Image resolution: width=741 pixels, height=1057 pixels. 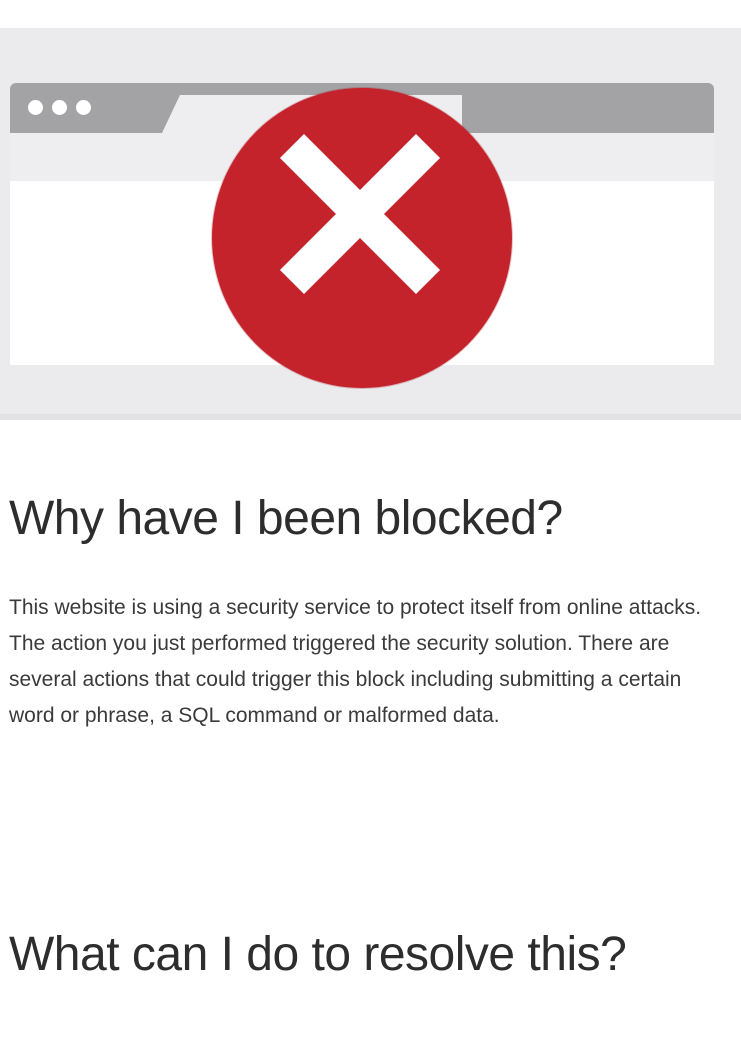 What do you see at coordinates (318, 954) in the screenshot?
I see `heading-resolve: What can I do to resolve this?` at bounding box center [318, 954].